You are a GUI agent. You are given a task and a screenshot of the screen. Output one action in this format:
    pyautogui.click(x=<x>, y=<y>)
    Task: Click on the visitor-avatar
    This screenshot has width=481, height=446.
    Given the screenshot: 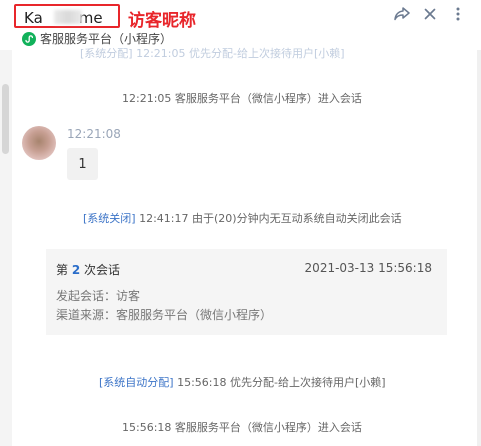 What is the action you would take?
    pyautogui.click(x=39, y=143)
    